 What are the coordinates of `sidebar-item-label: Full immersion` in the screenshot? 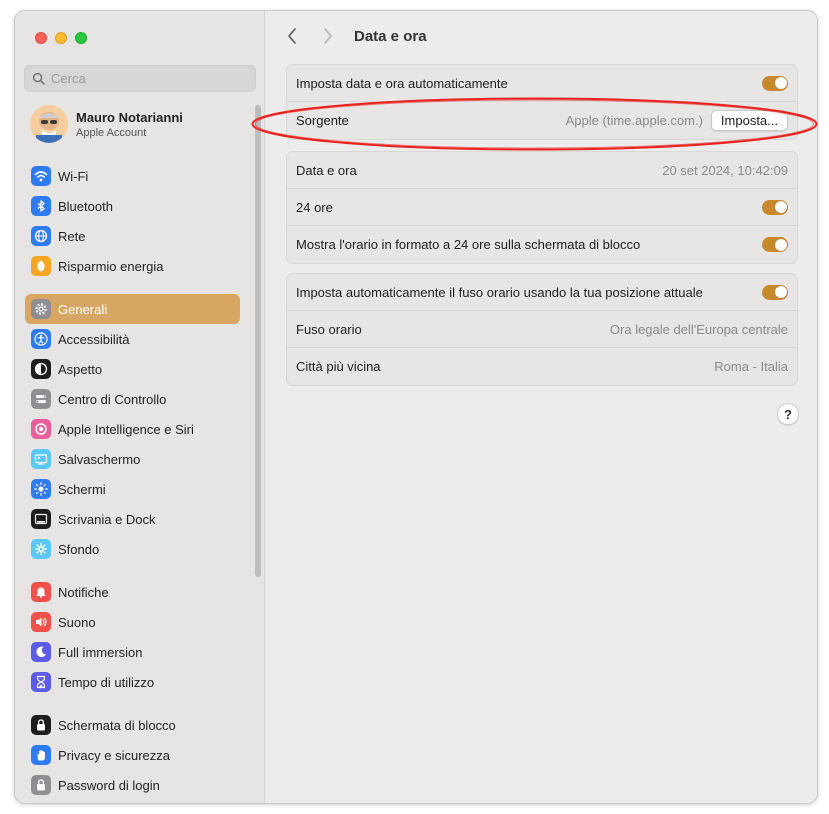 It's located at (100, 652).